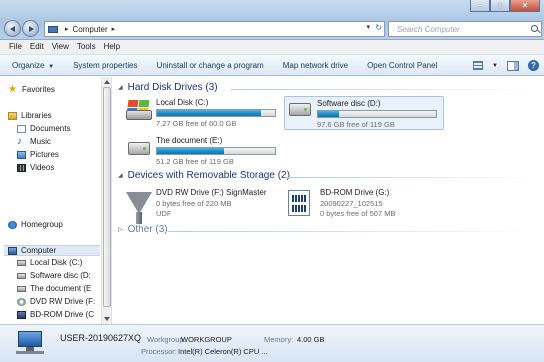  Describe the element at coordinates (60, 275) in the screenshot. I see `nav-label: Software disc (D:` at that location.